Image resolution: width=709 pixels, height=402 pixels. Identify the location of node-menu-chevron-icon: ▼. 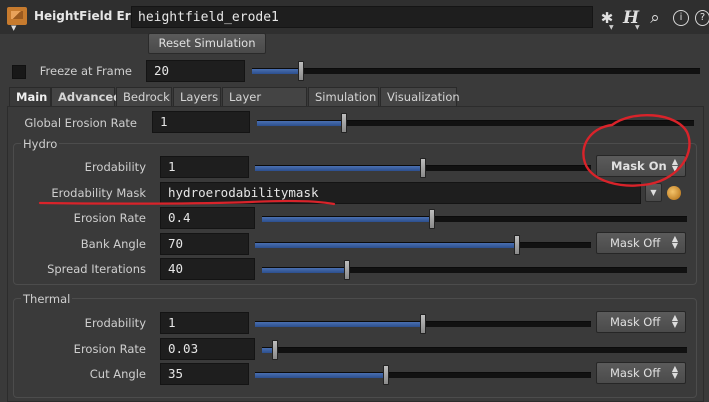
(13, 28).